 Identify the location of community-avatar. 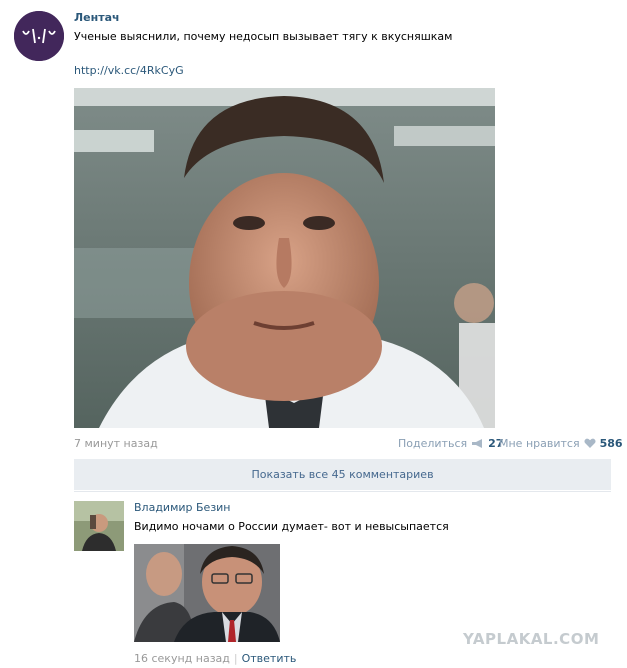
(39, 36).